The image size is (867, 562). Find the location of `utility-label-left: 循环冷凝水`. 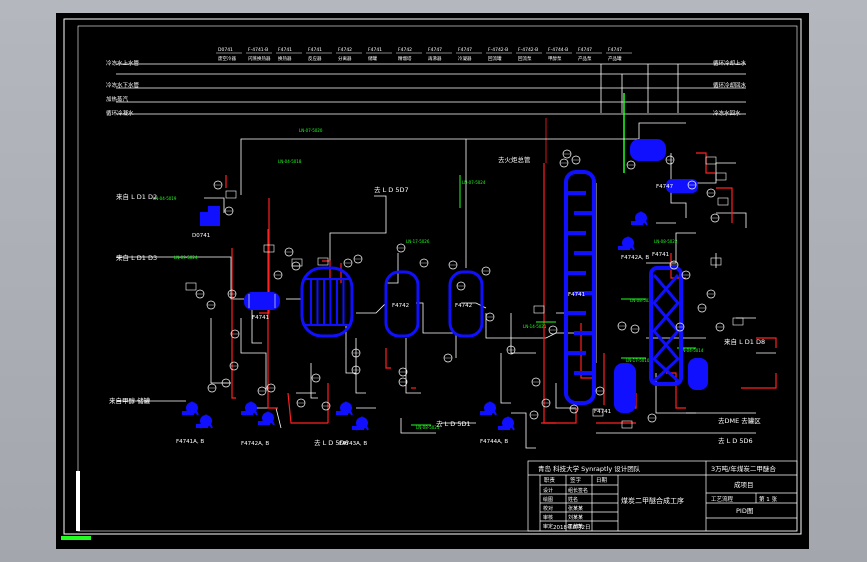

utility-label-left: 循环冷凝水 is located at coordinates (120, 113).